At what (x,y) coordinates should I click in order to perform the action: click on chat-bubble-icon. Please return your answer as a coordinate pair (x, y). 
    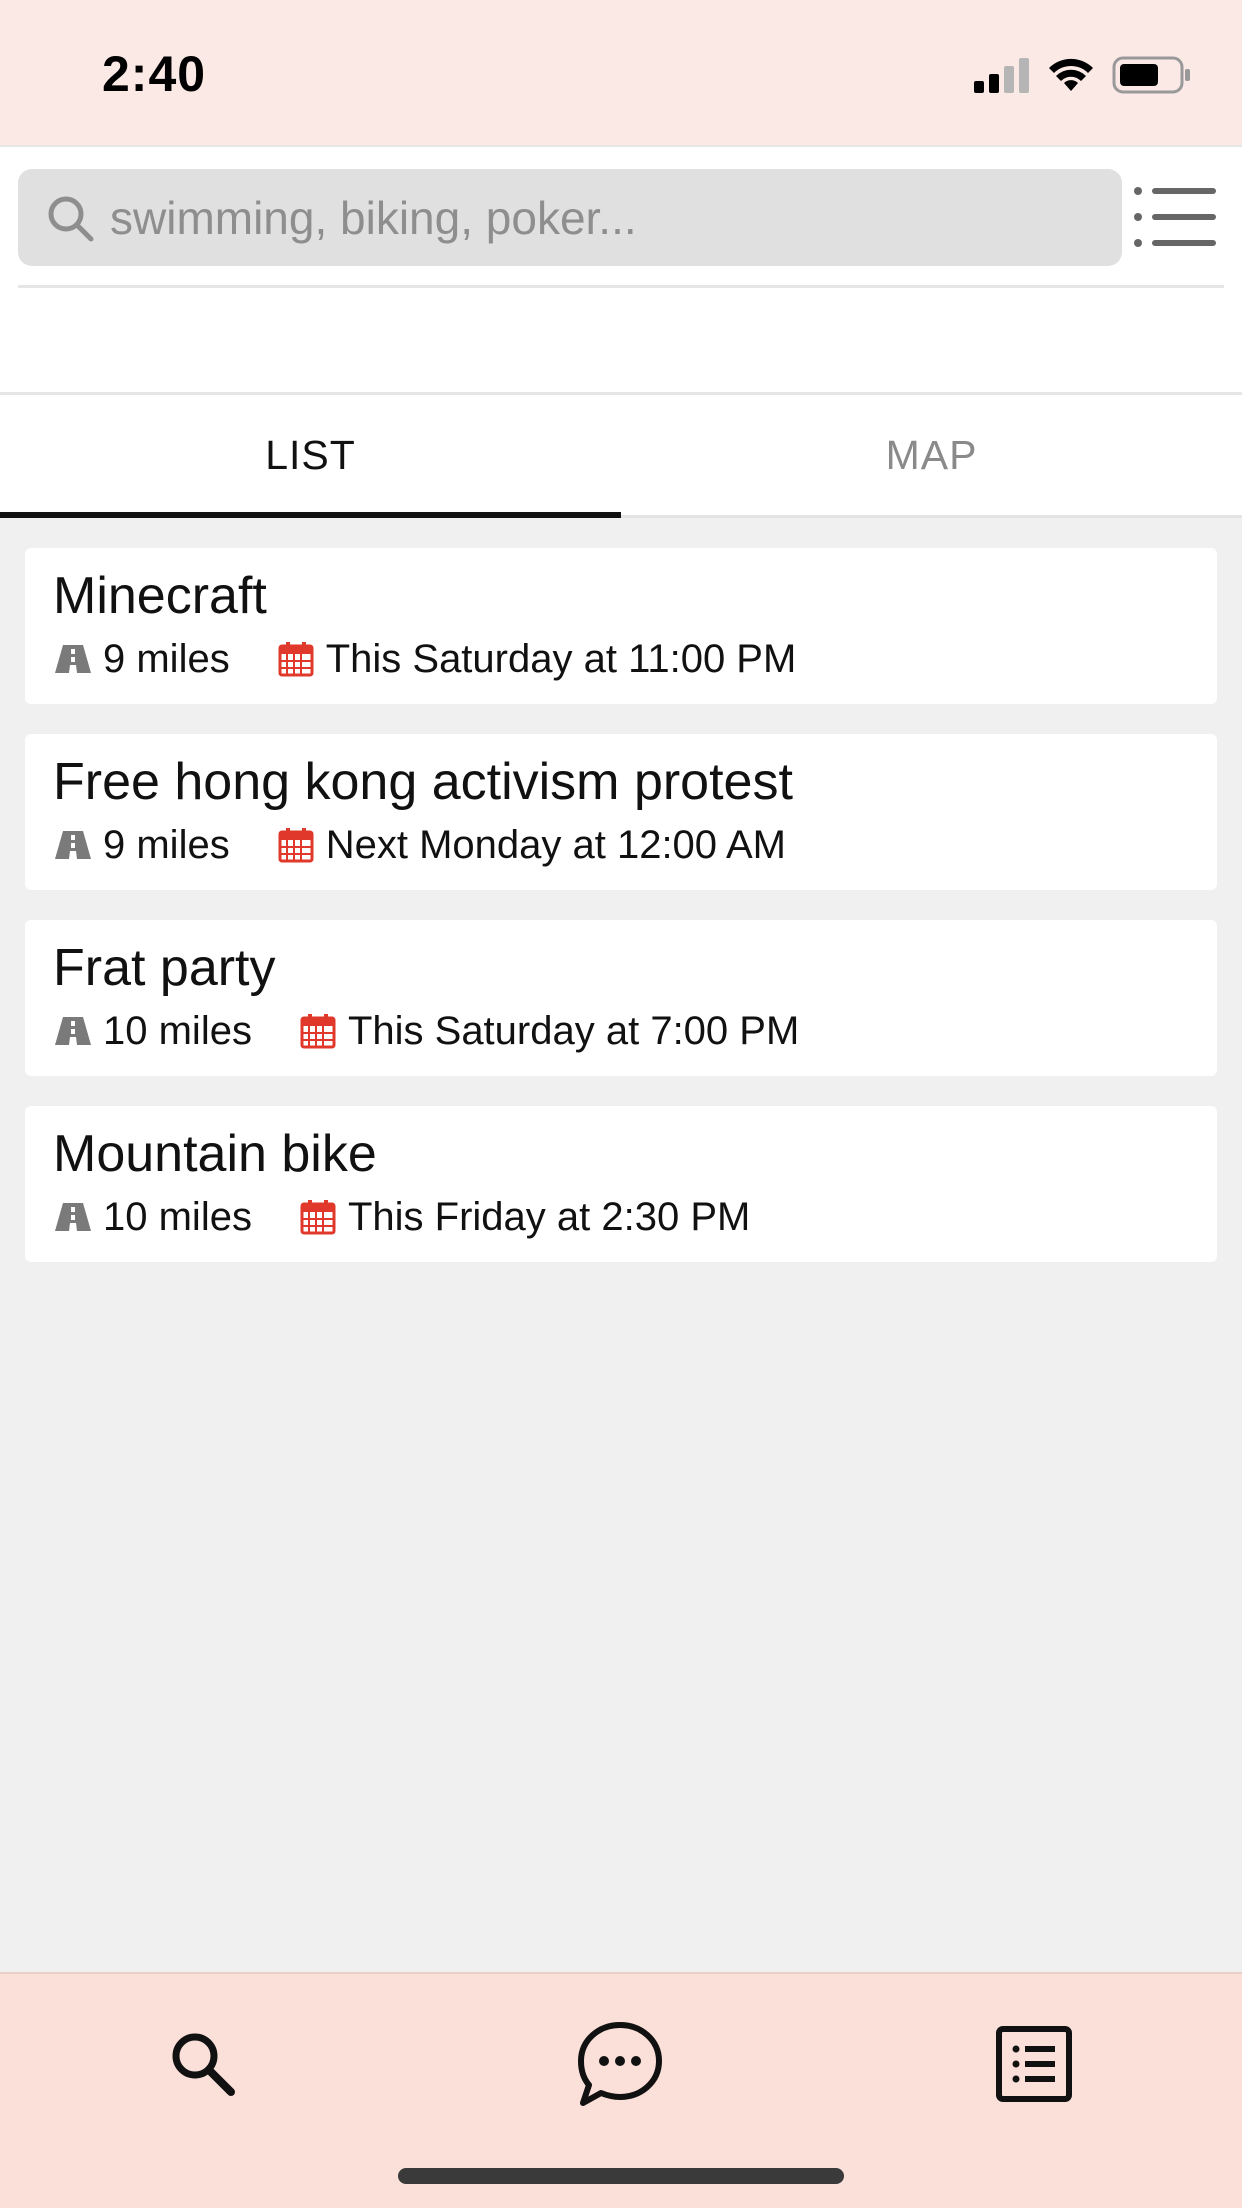
    Looking at the image, I should click on (620, 2064).